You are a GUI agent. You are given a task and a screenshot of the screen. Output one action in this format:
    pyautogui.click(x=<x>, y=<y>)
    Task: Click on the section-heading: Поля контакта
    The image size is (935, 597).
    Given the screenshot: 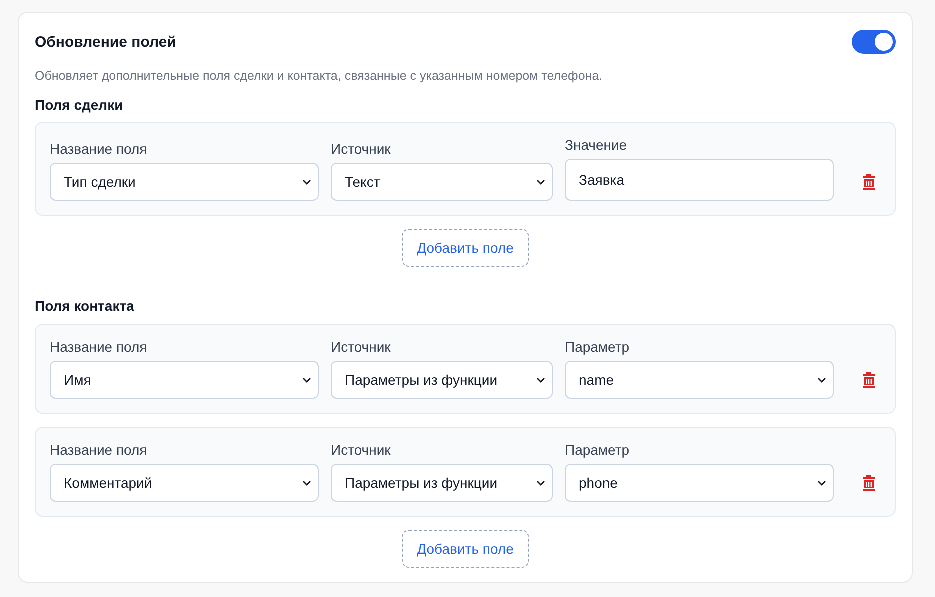 What is the action you would take?
    pyautogui.click(x=85, y=306)
    